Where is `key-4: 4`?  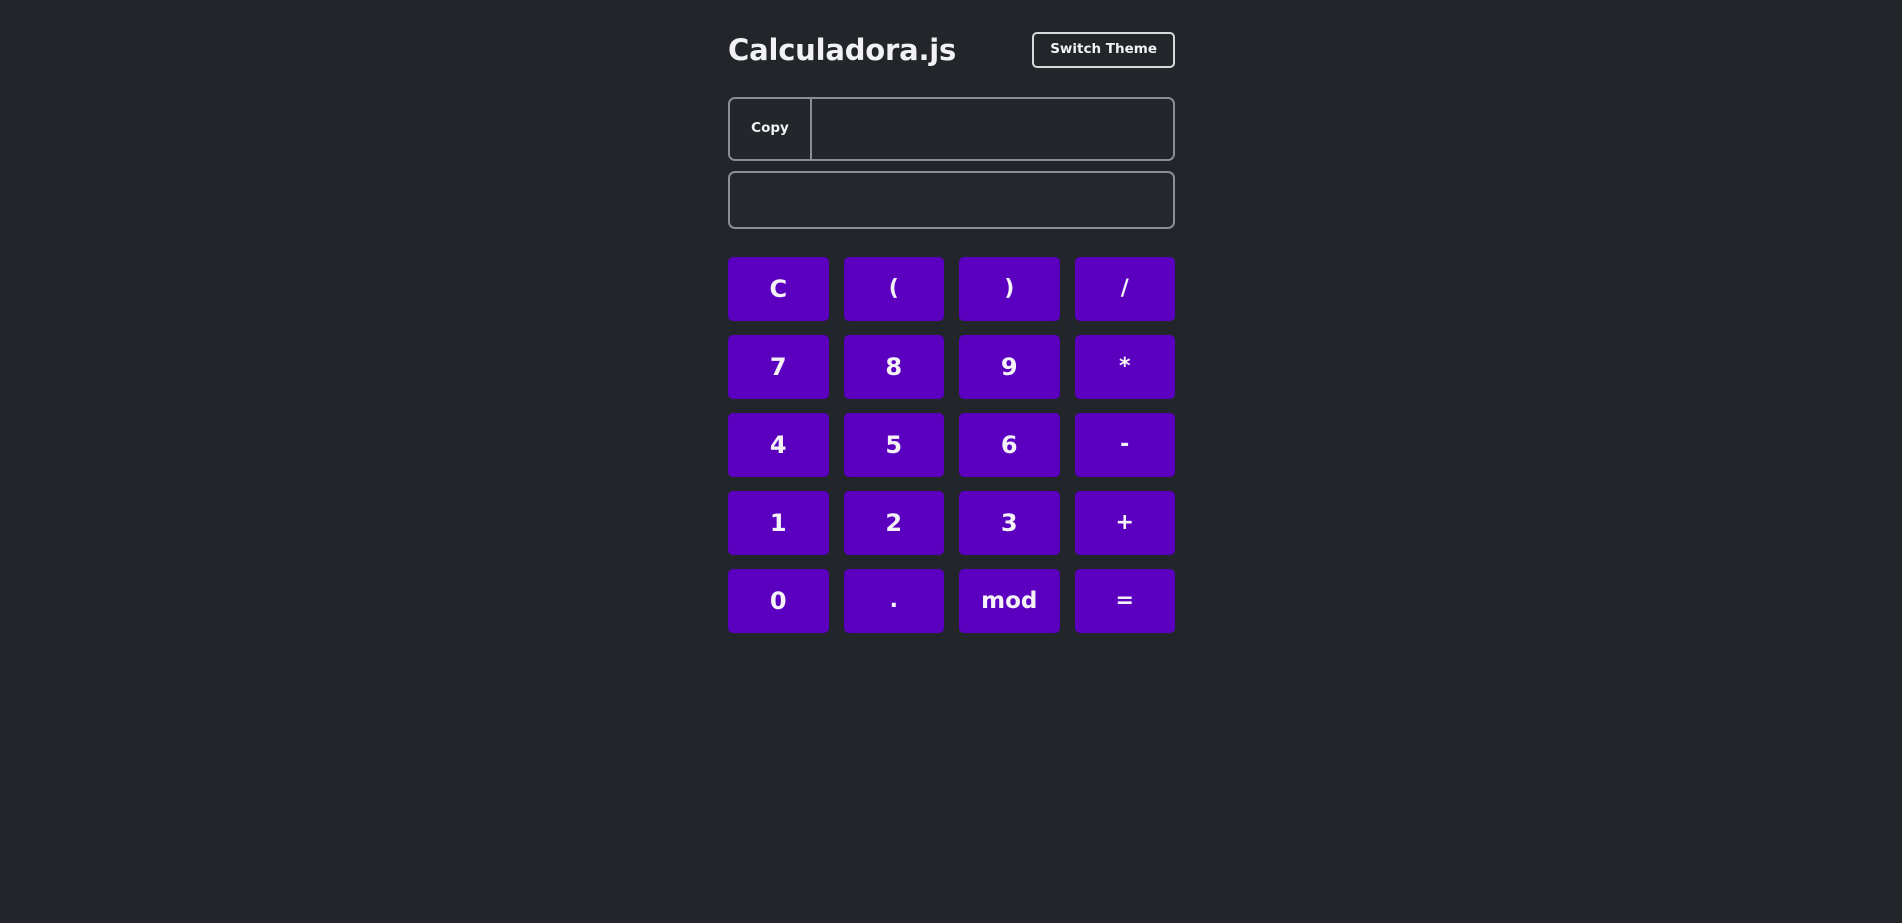
key-4: 4 is located at coordinates (778, 445).